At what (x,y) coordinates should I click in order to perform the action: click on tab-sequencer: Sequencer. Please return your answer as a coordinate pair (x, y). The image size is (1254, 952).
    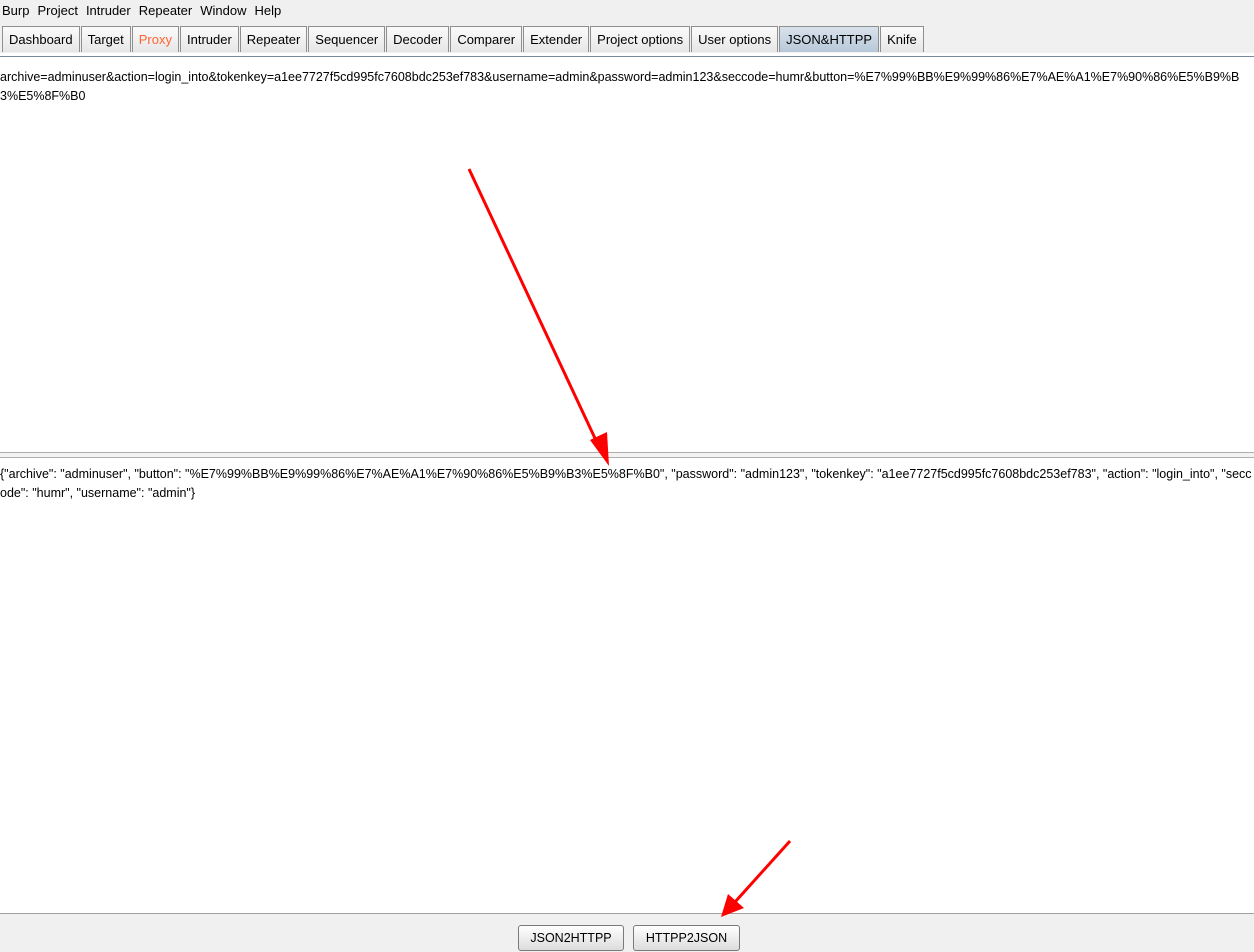
    Looking at the image, I should click on (347, 39).